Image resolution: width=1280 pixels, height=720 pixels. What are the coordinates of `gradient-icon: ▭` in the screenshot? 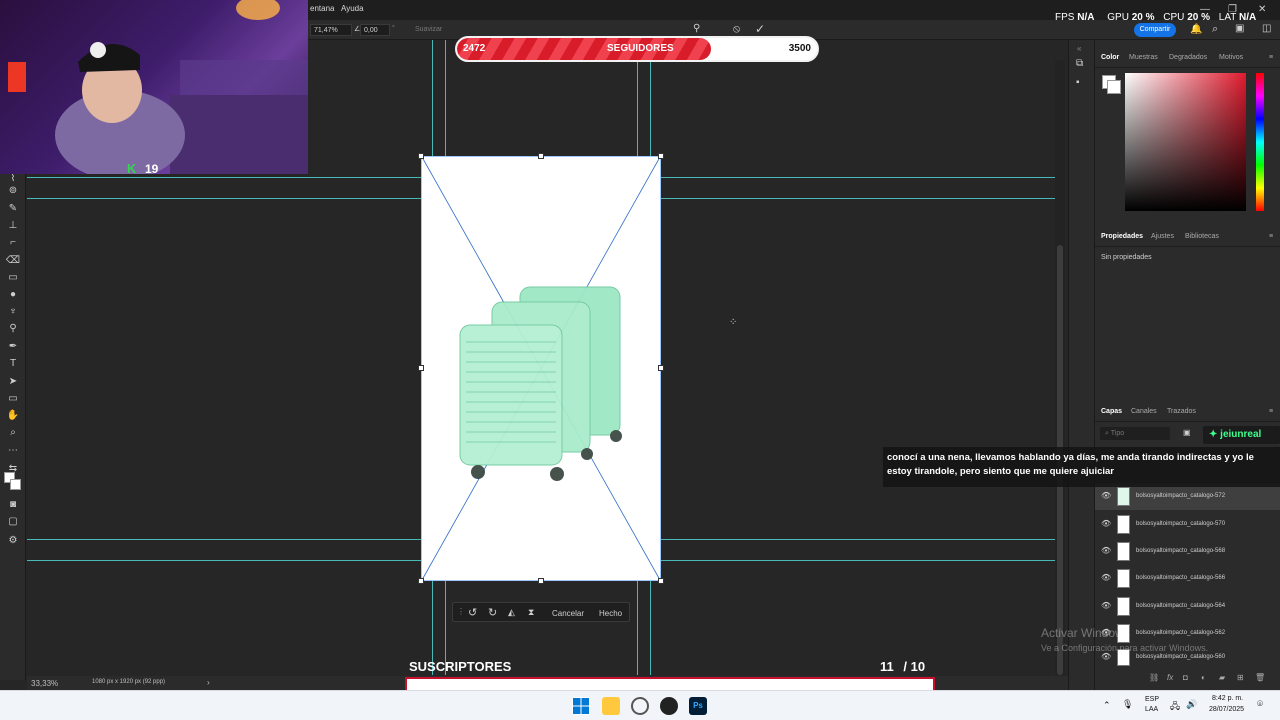 It's located at (13, 278).